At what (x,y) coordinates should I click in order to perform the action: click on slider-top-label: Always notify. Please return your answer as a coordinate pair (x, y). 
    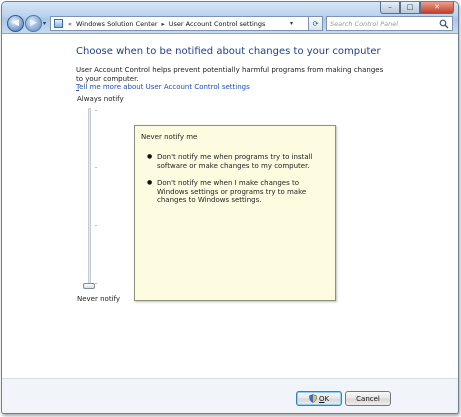
    Looking at the image, I should click on (100, 99).